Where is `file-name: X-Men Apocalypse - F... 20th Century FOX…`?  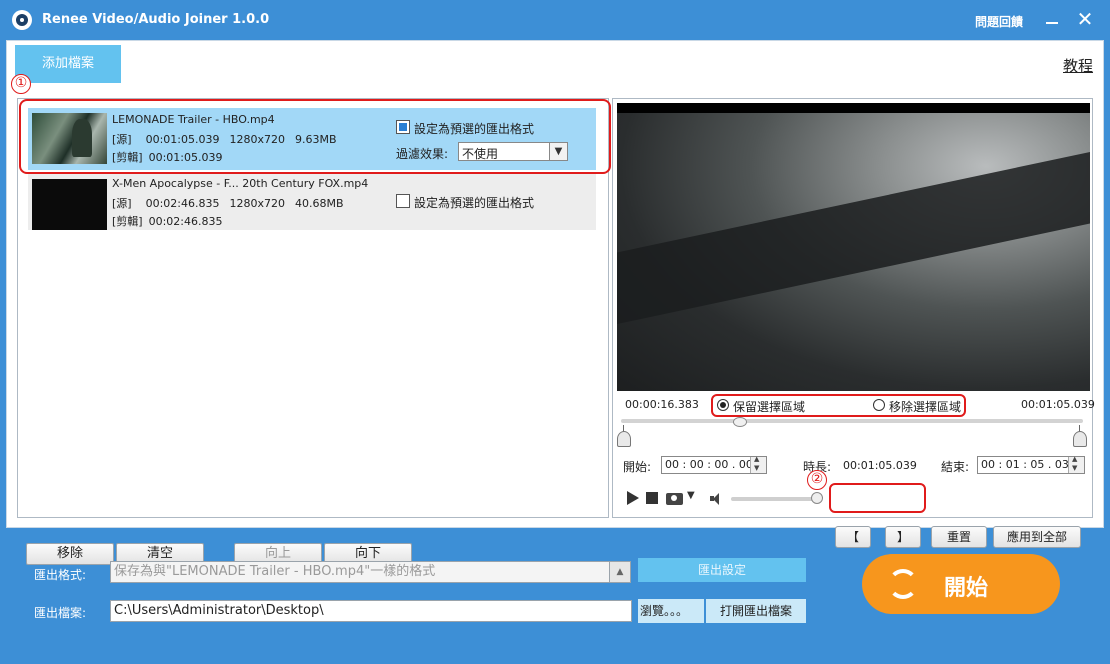 file-name: X-Men Apocalypse - F... 20th Century FOX… is located at coordinates (240, 183).